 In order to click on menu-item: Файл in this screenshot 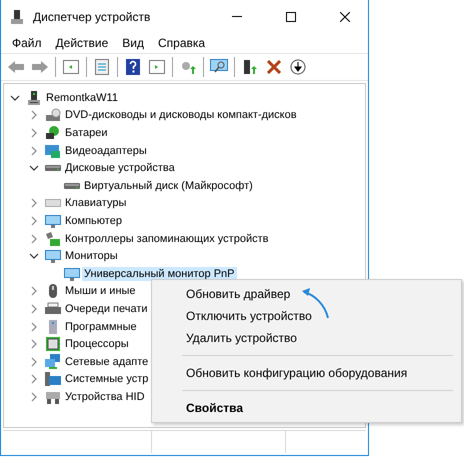, I will do `click(27, 43)`.